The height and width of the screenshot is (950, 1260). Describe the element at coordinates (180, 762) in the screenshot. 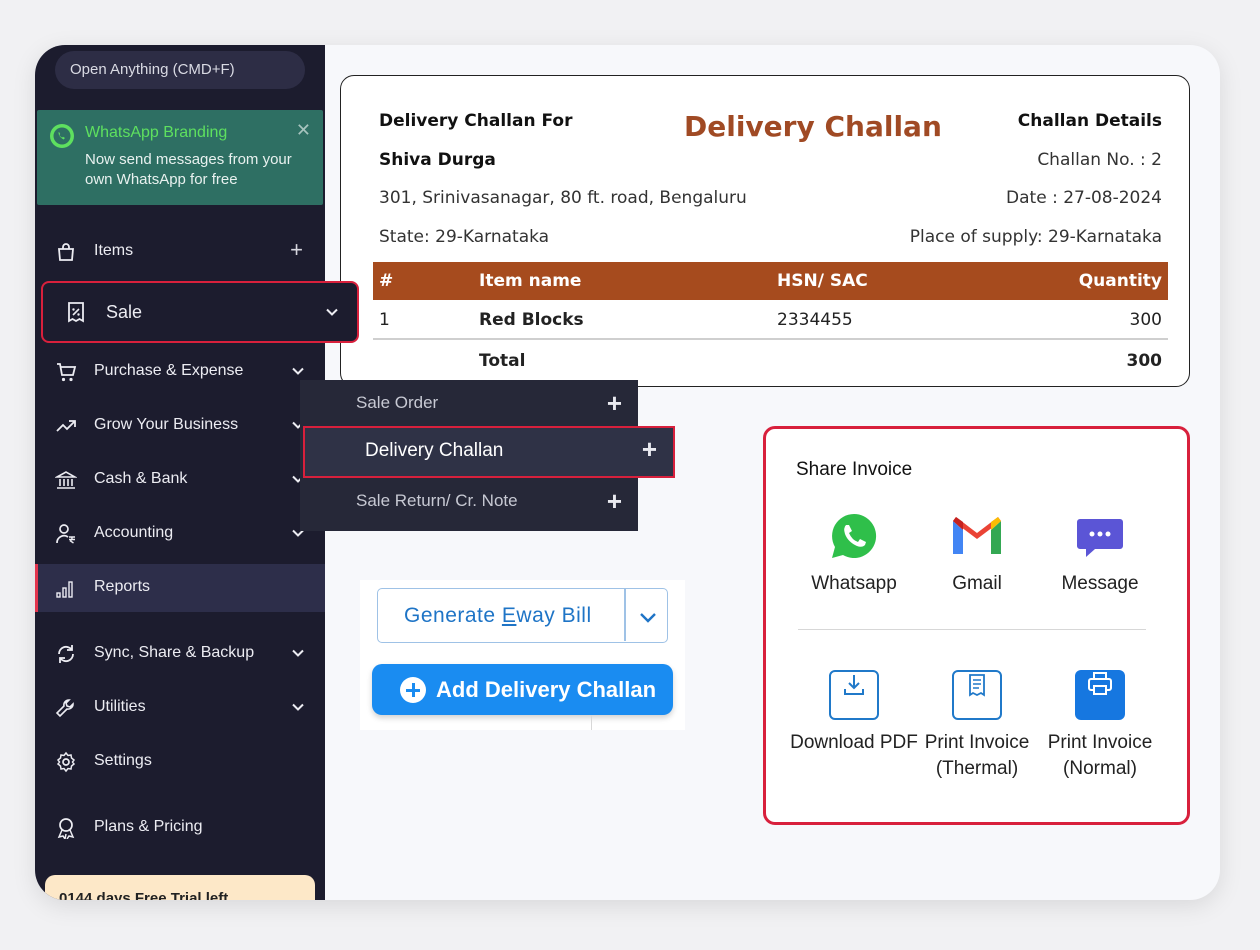

I see `sidebar-item-settings: Settings` at that location.